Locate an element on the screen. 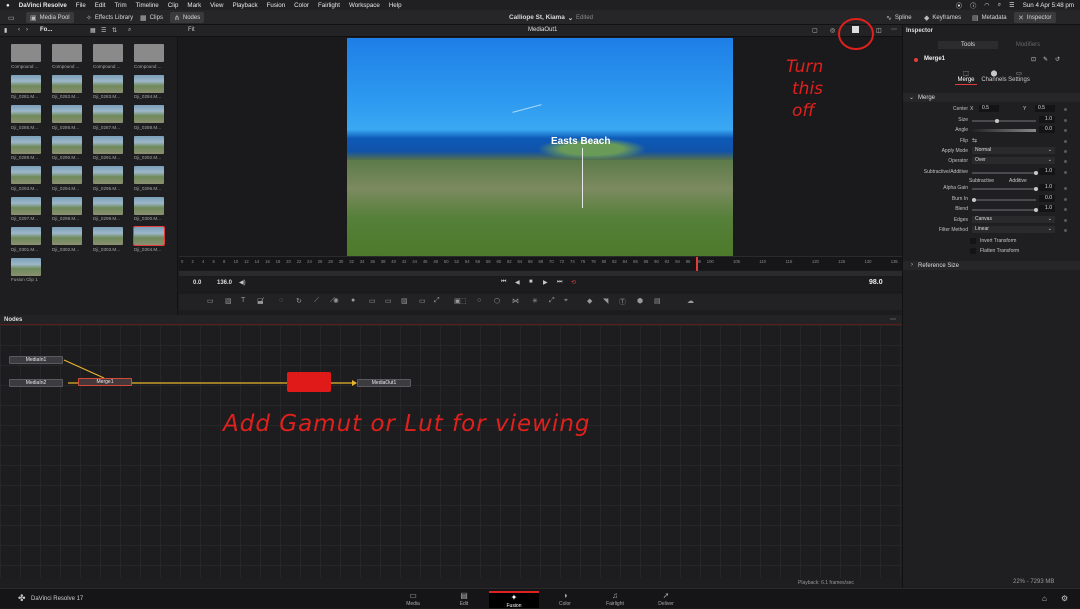 The image size is (1080, 609). bspline-icon: ⋈ is located at coordinates (515, 301).